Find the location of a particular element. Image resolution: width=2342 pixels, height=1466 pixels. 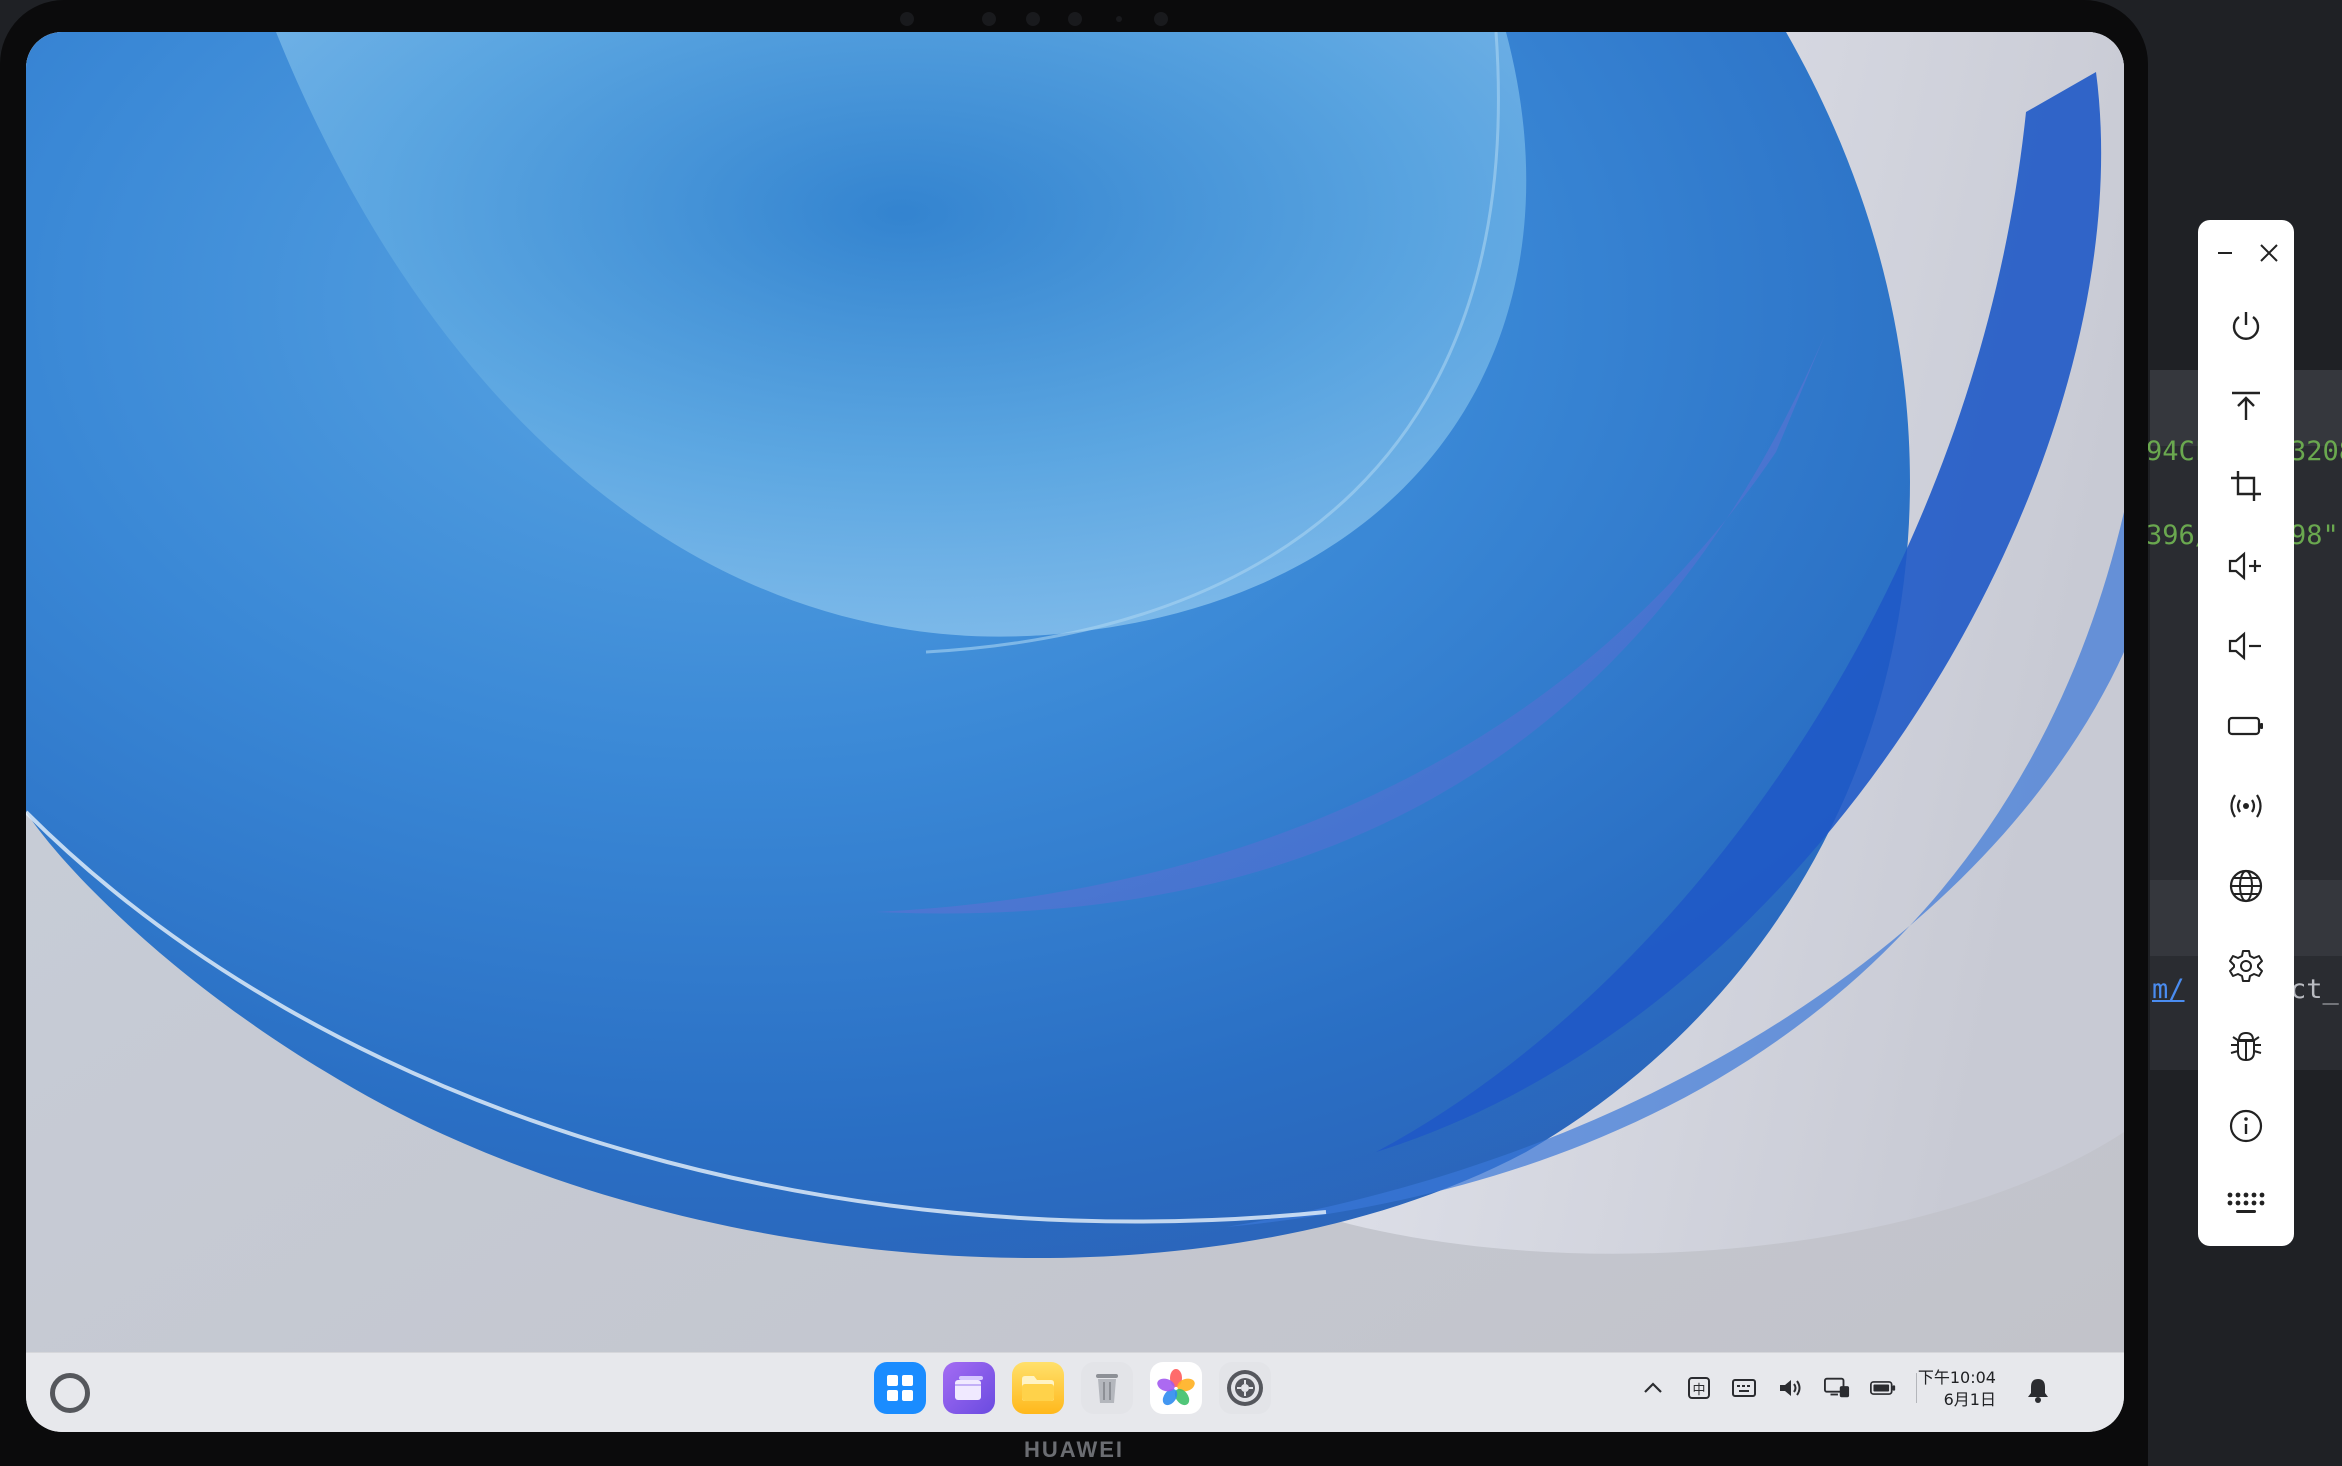

settings-app-button is located at coordinates (1245, 1388).